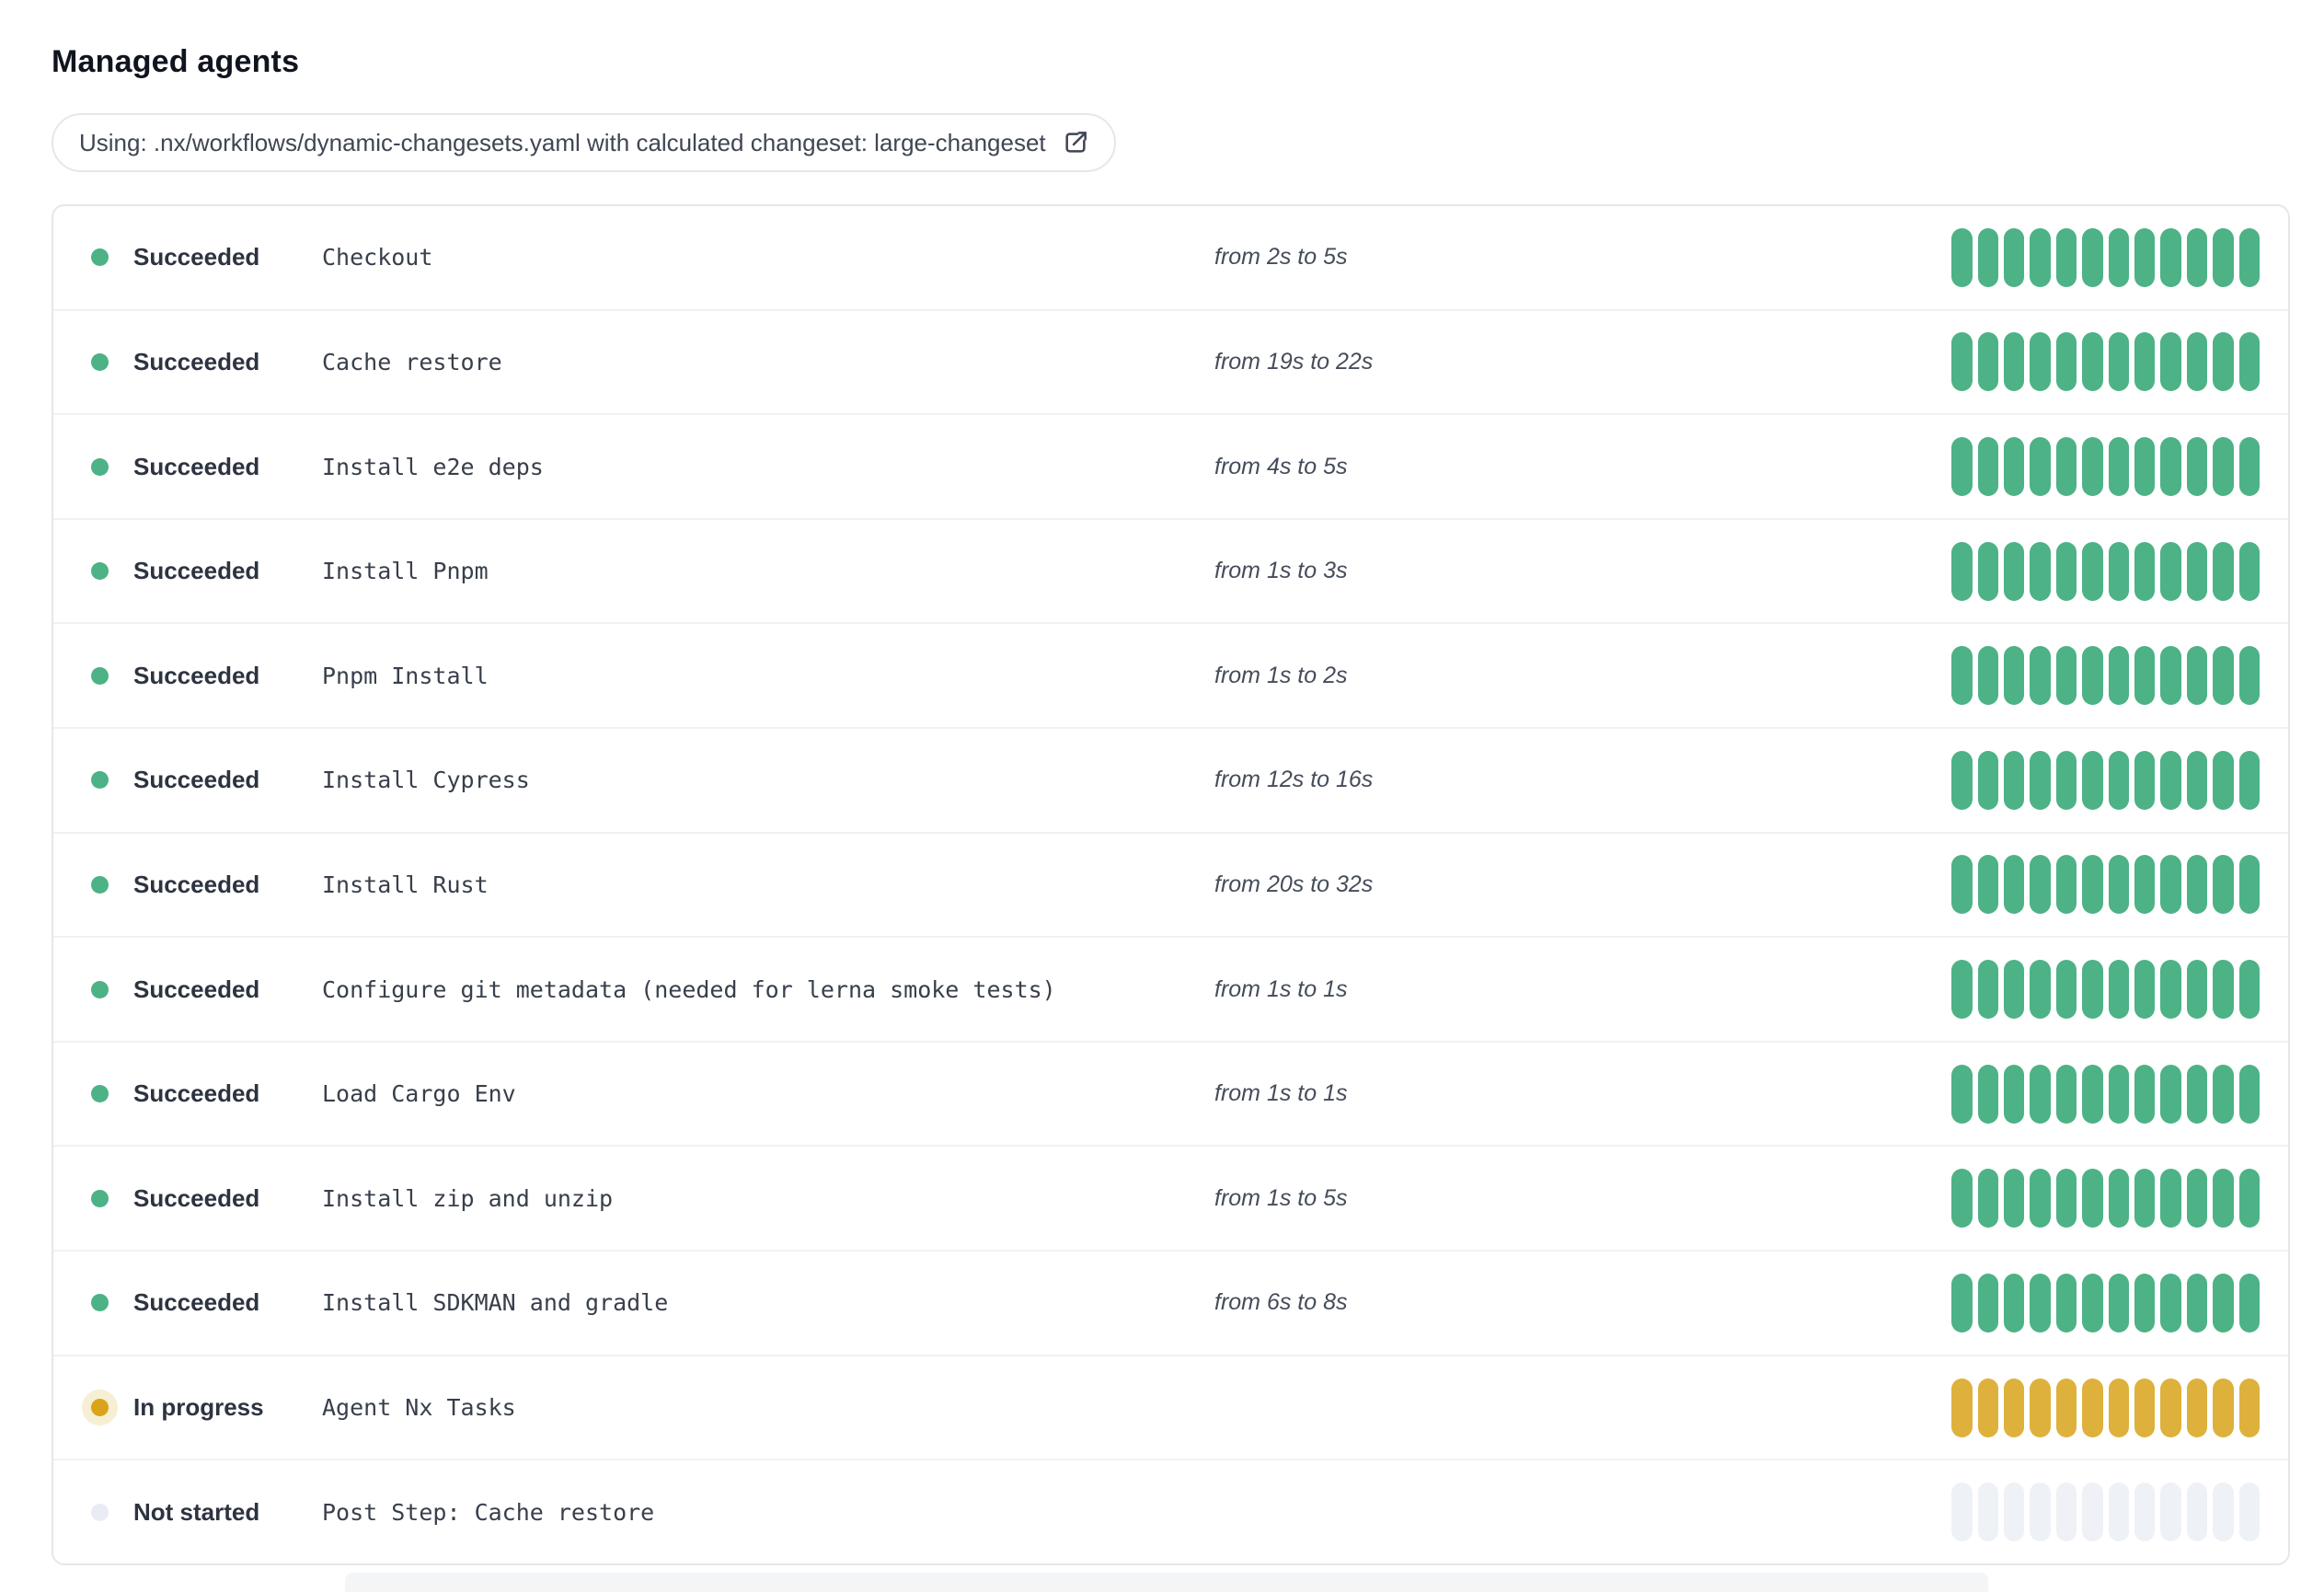 The width and height of the screenshot is (2324, 1592). What do you see at coordinates (1171, 674) in the screenshot?
I see `table-row: Succeeded Pnpm Install from 1s to 2s` at bounding box center [1171, 674].